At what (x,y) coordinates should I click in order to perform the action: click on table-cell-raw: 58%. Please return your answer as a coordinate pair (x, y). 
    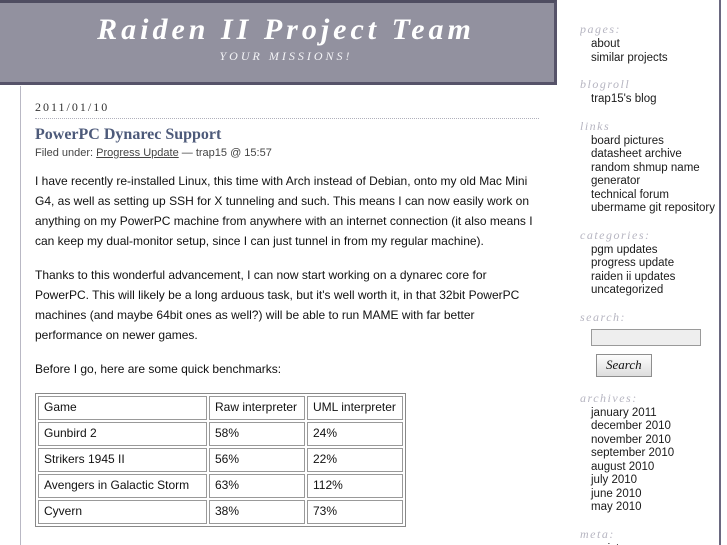
    Looking at the image, I should click on (257, 434).